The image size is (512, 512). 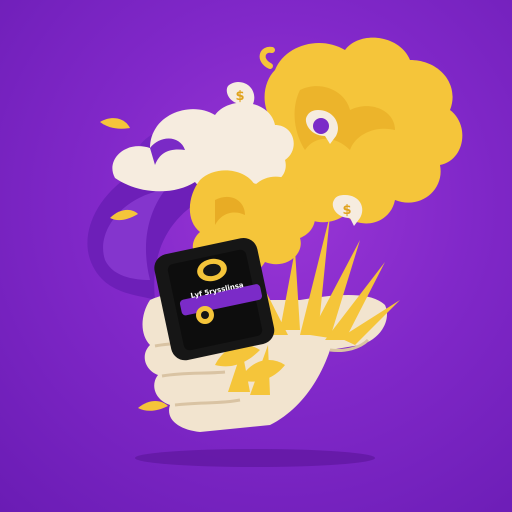 I want to click on phone-icon: Lyf 5rysslinsa, so click(x=214, y=299).